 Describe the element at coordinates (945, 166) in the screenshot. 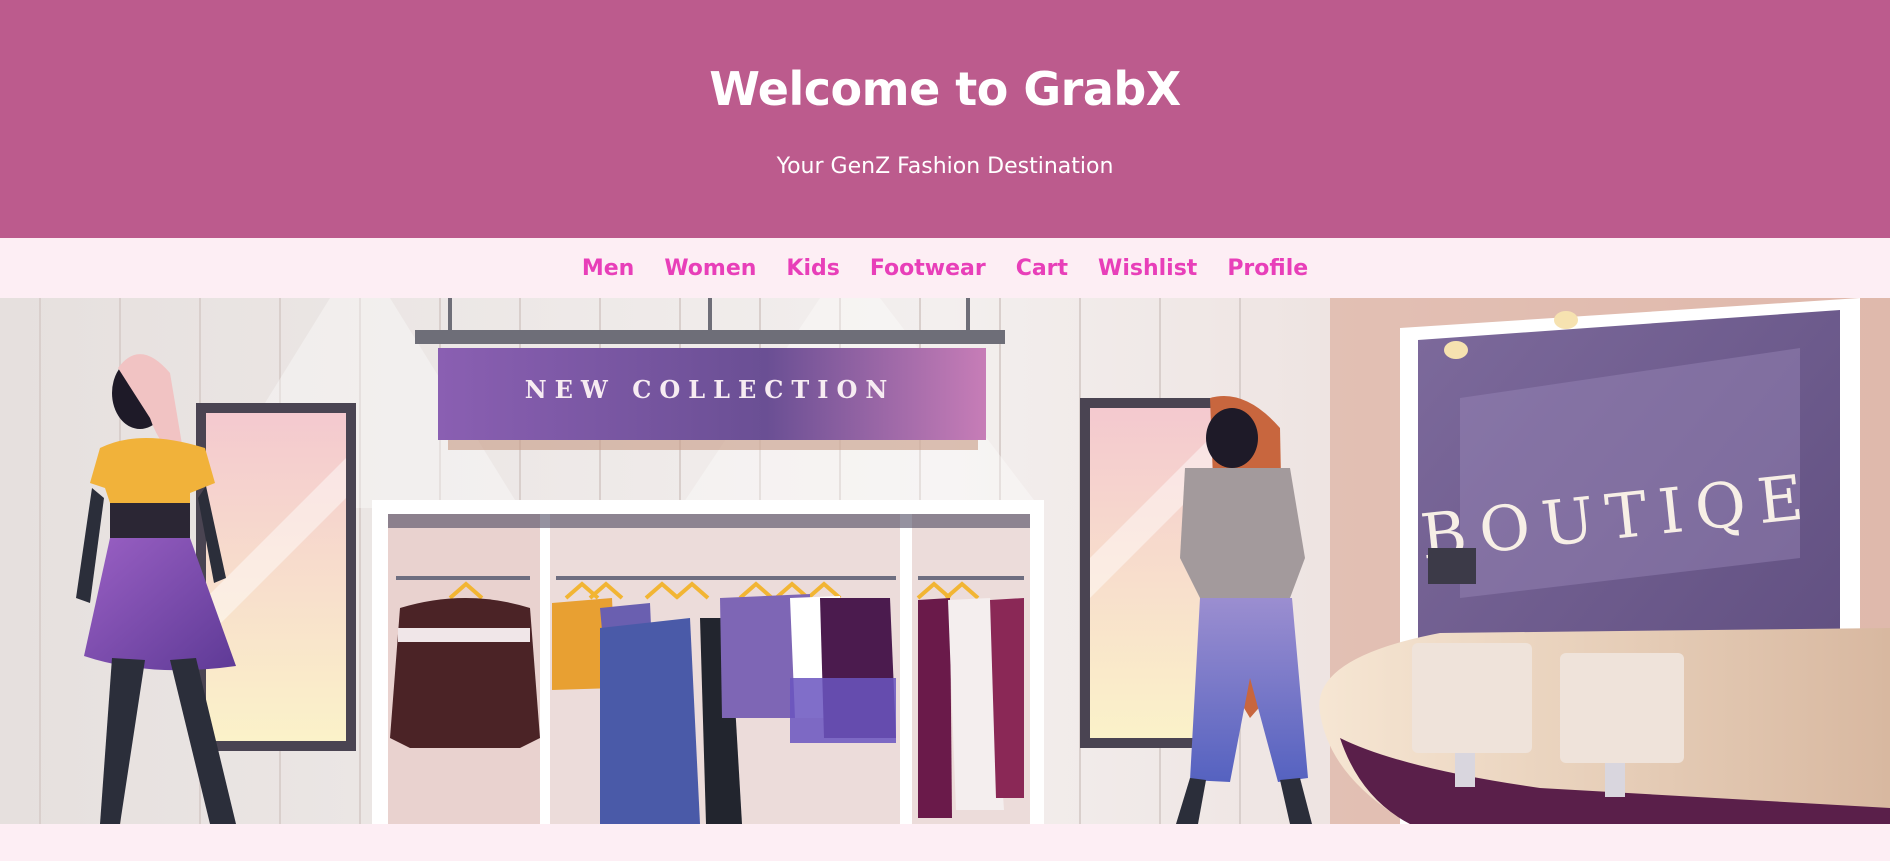

I see `page-subtitle: Your GenZ Fashion Destination` at that location.